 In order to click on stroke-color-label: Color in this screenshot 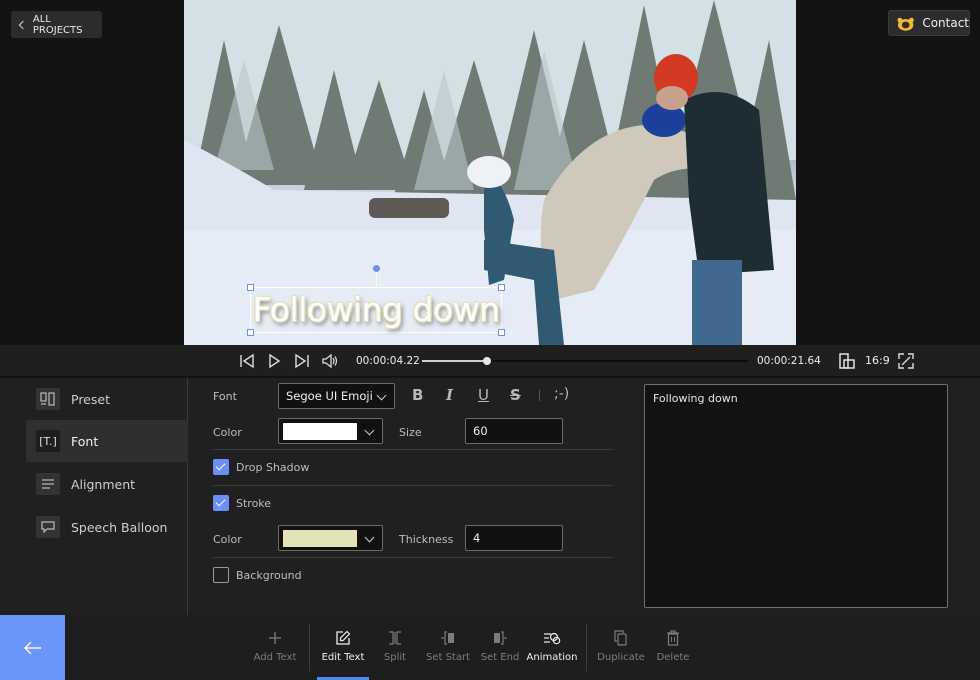, I will do `click(227, 539)`.